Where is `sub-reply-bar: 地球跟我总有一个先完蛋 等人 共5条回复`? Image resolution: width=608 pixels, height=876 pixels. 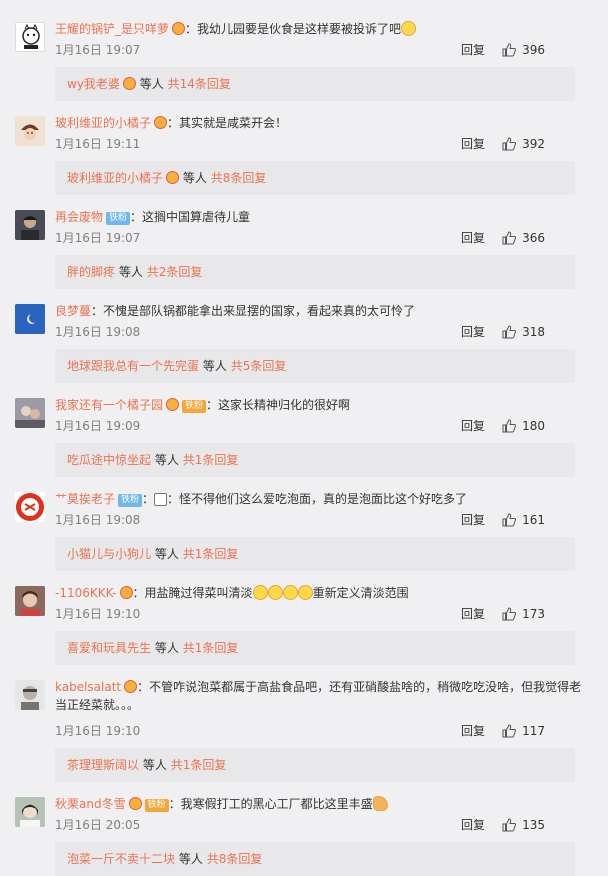 sub-reply-bar: 地球跟我总有一个先完蛋 等人 共5条回复 is located at coordinates (315, 366).